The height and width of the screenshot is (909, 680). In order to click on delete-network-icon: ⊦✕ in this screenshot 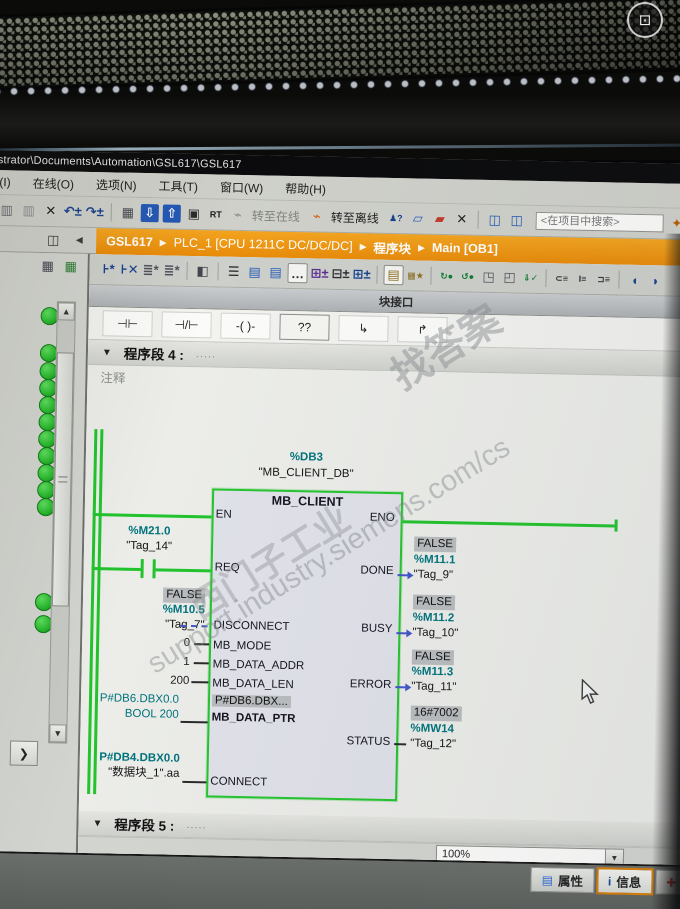, I will do `click(129, 270)`.